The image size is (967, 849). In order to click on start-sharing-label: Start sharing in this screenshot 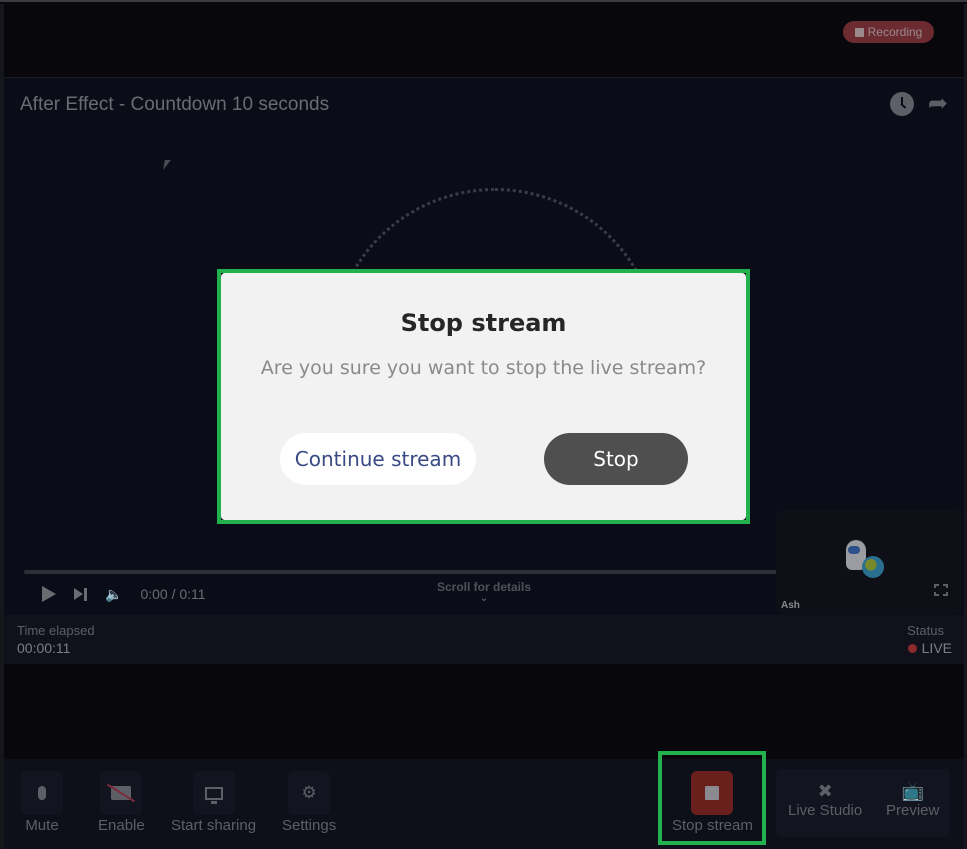, I will do `click(214, 825)`.